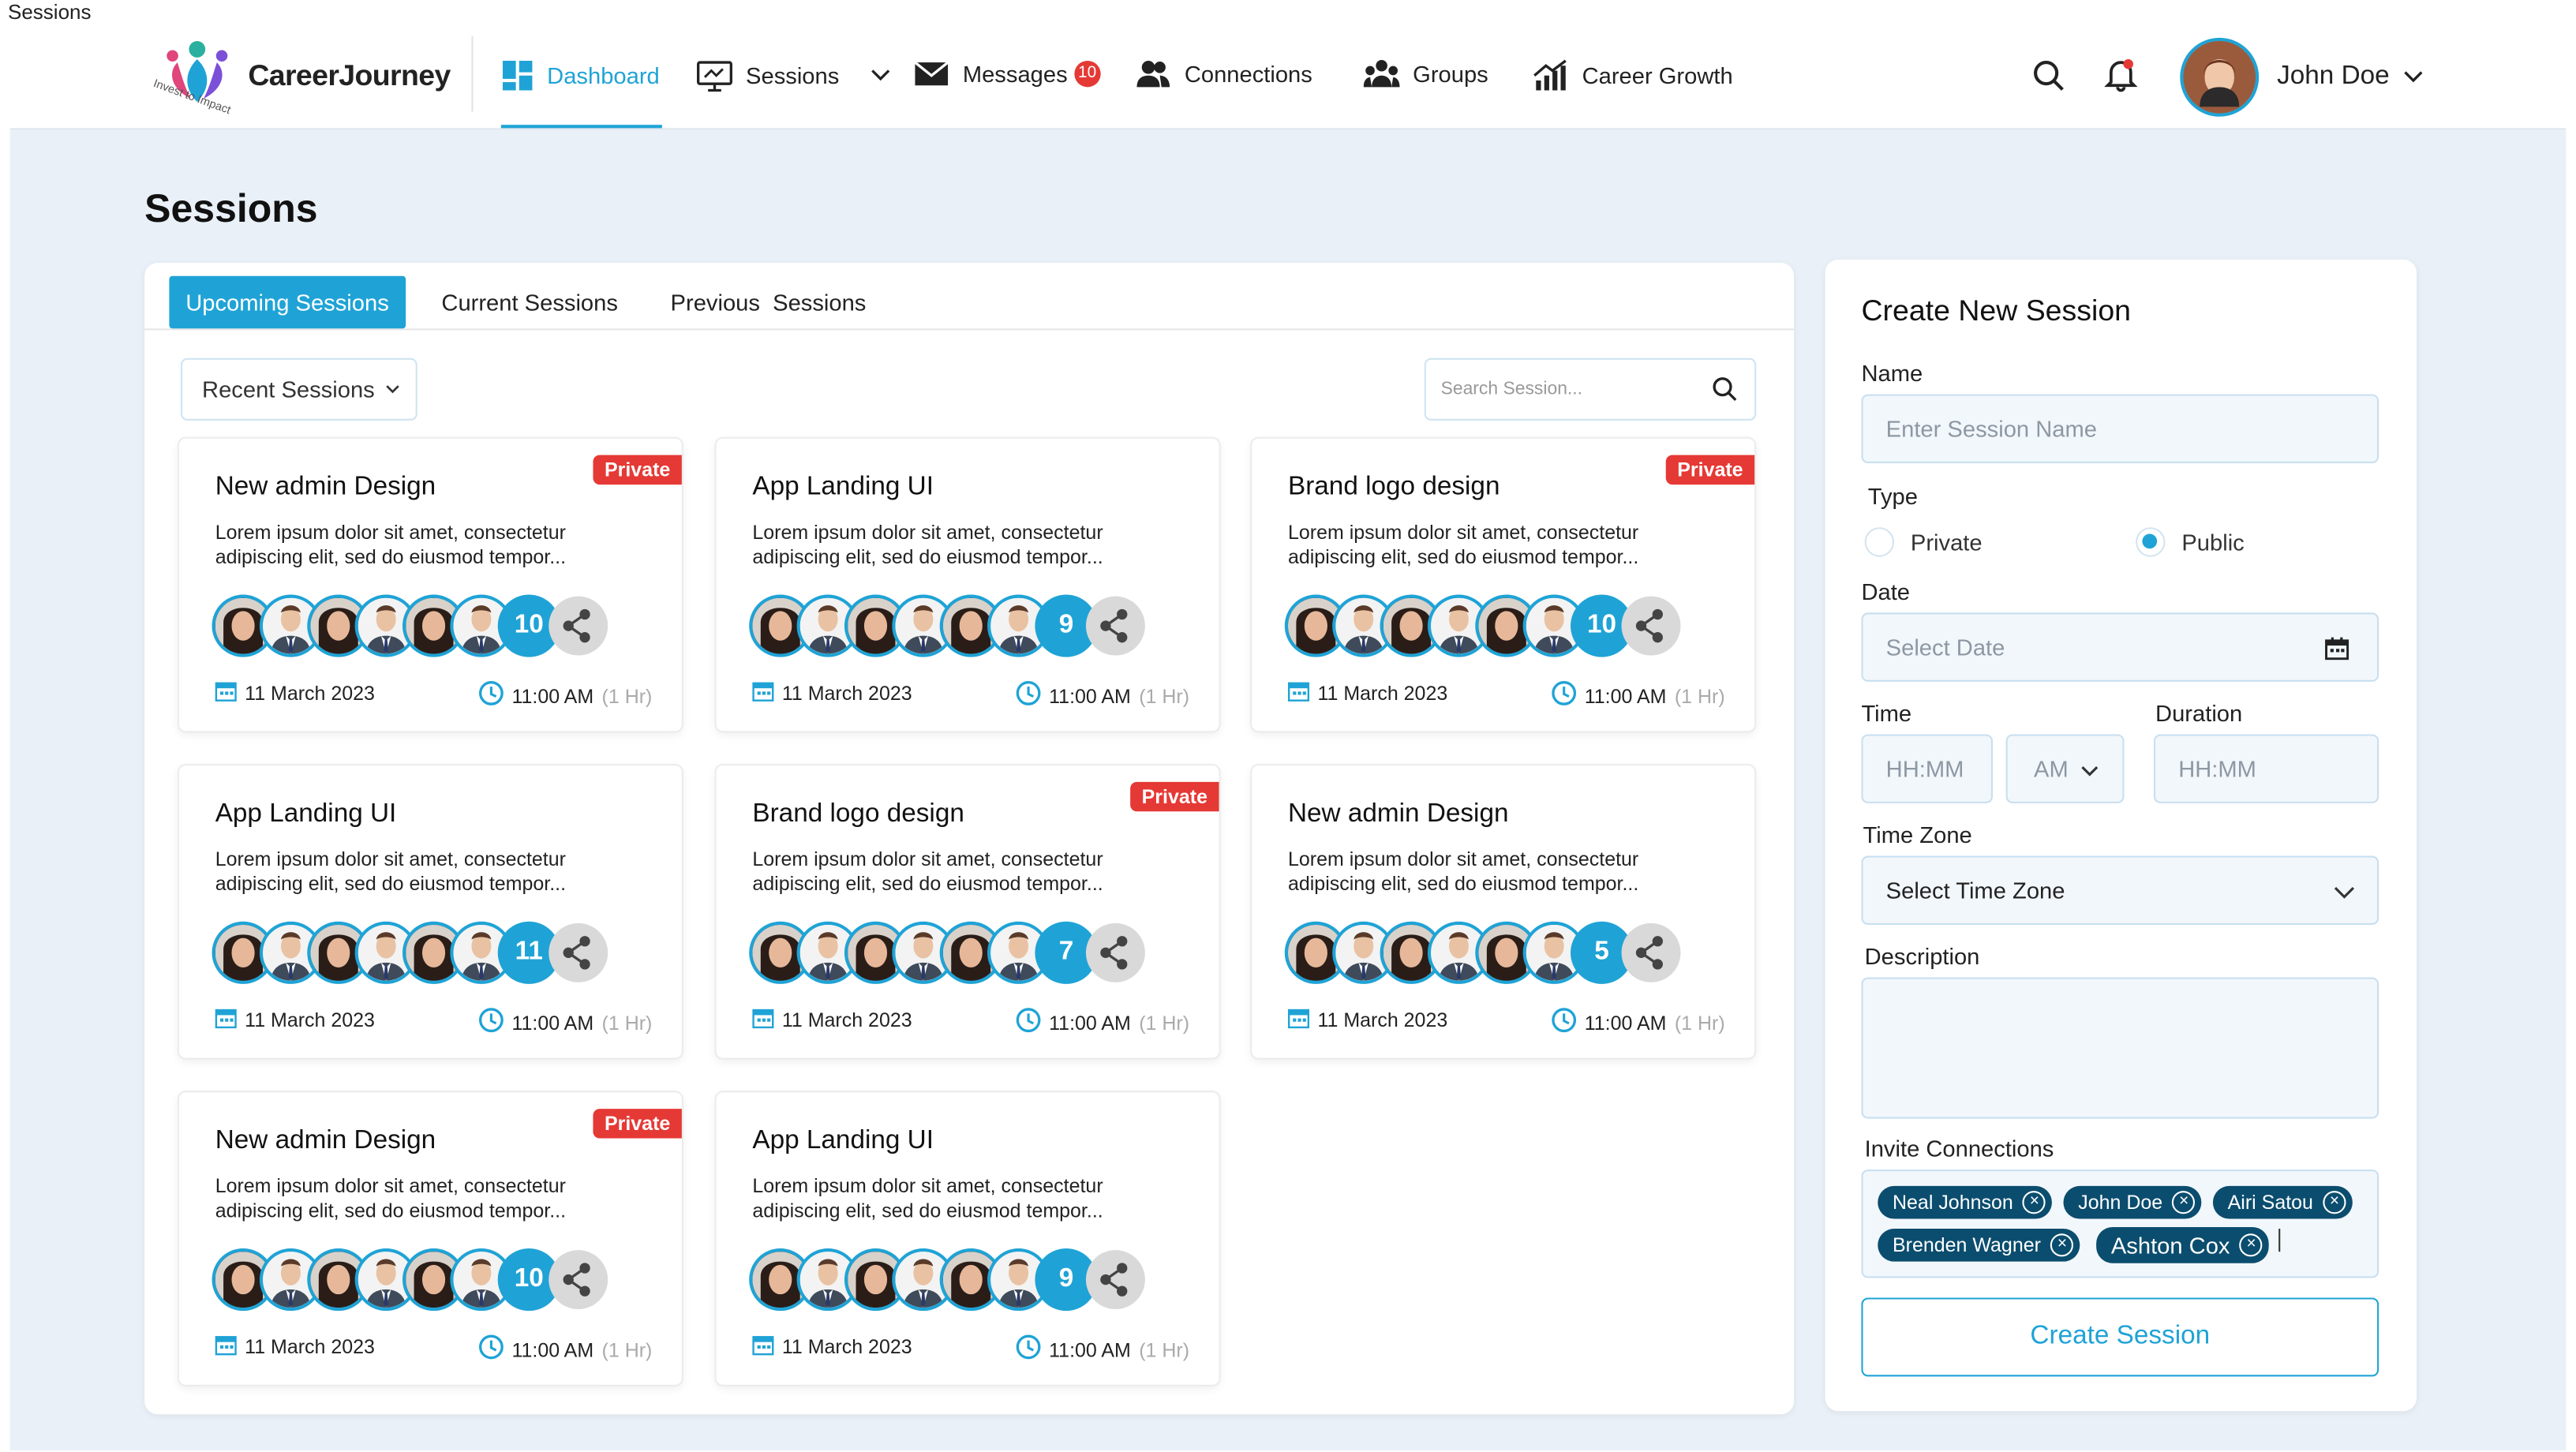 This screenshot has height=1452, width=2576. Describe the element at coordinates (2213, 542) in the screenshot. I see `type-public-label: Public` at that location.